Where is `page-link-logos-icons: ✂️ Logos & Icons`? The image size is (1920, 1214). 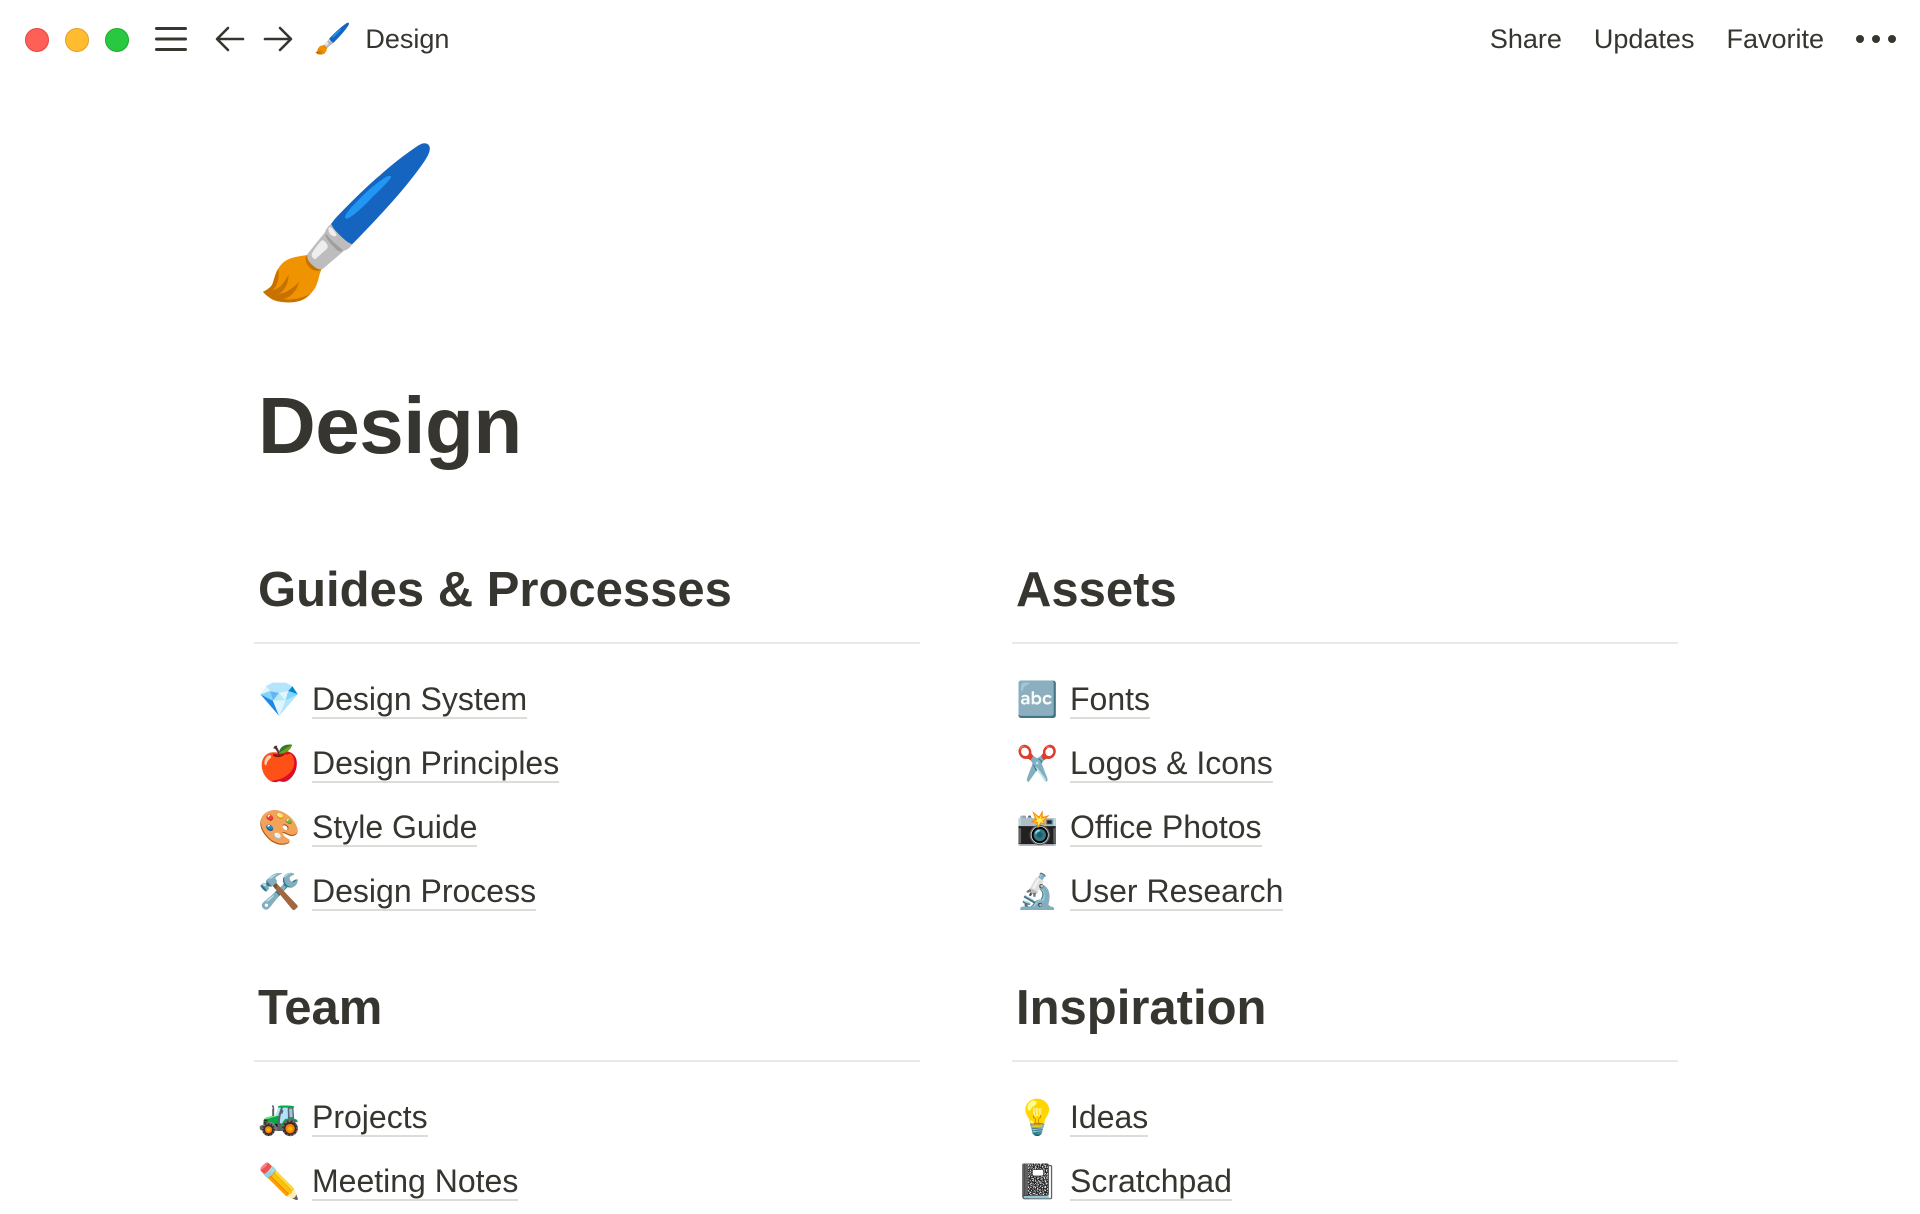 page-link-logos-icons: ✂️ Logos & Icons is located at coordinates (1345, 764).